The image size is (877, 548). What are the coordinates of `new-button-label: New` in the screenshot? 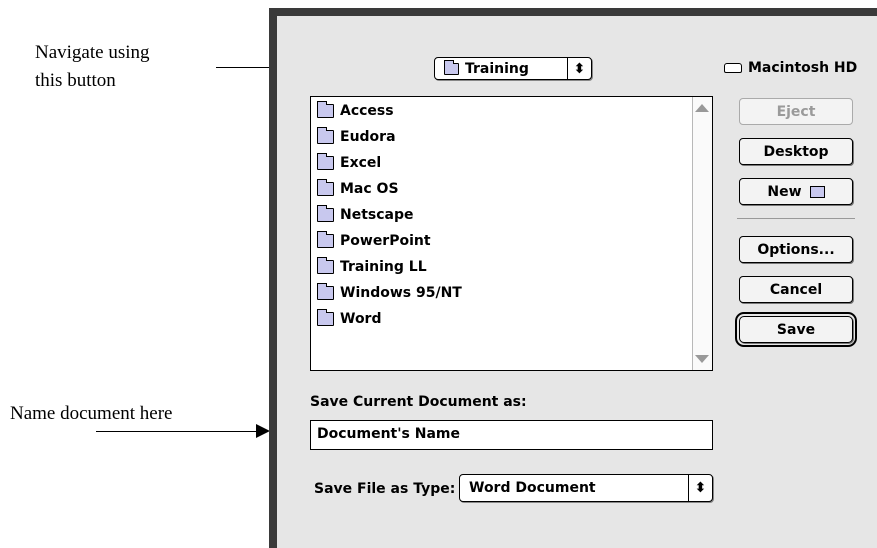 It's located at (784, 191).